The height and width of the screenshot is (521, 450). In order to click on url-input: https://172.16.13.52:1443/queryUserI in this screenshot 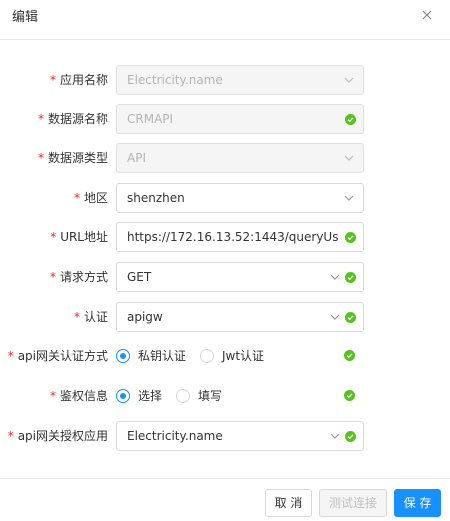, I will do `click(240, 237)`.